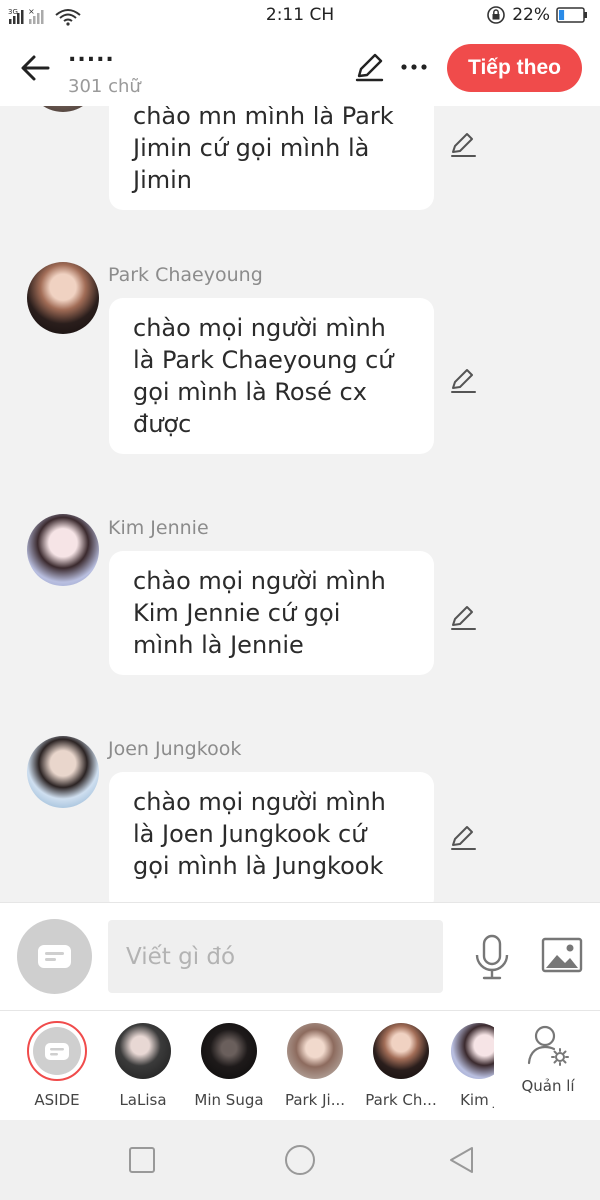  I want to click on triangle-back-nav-icon, so click(461, 1160).